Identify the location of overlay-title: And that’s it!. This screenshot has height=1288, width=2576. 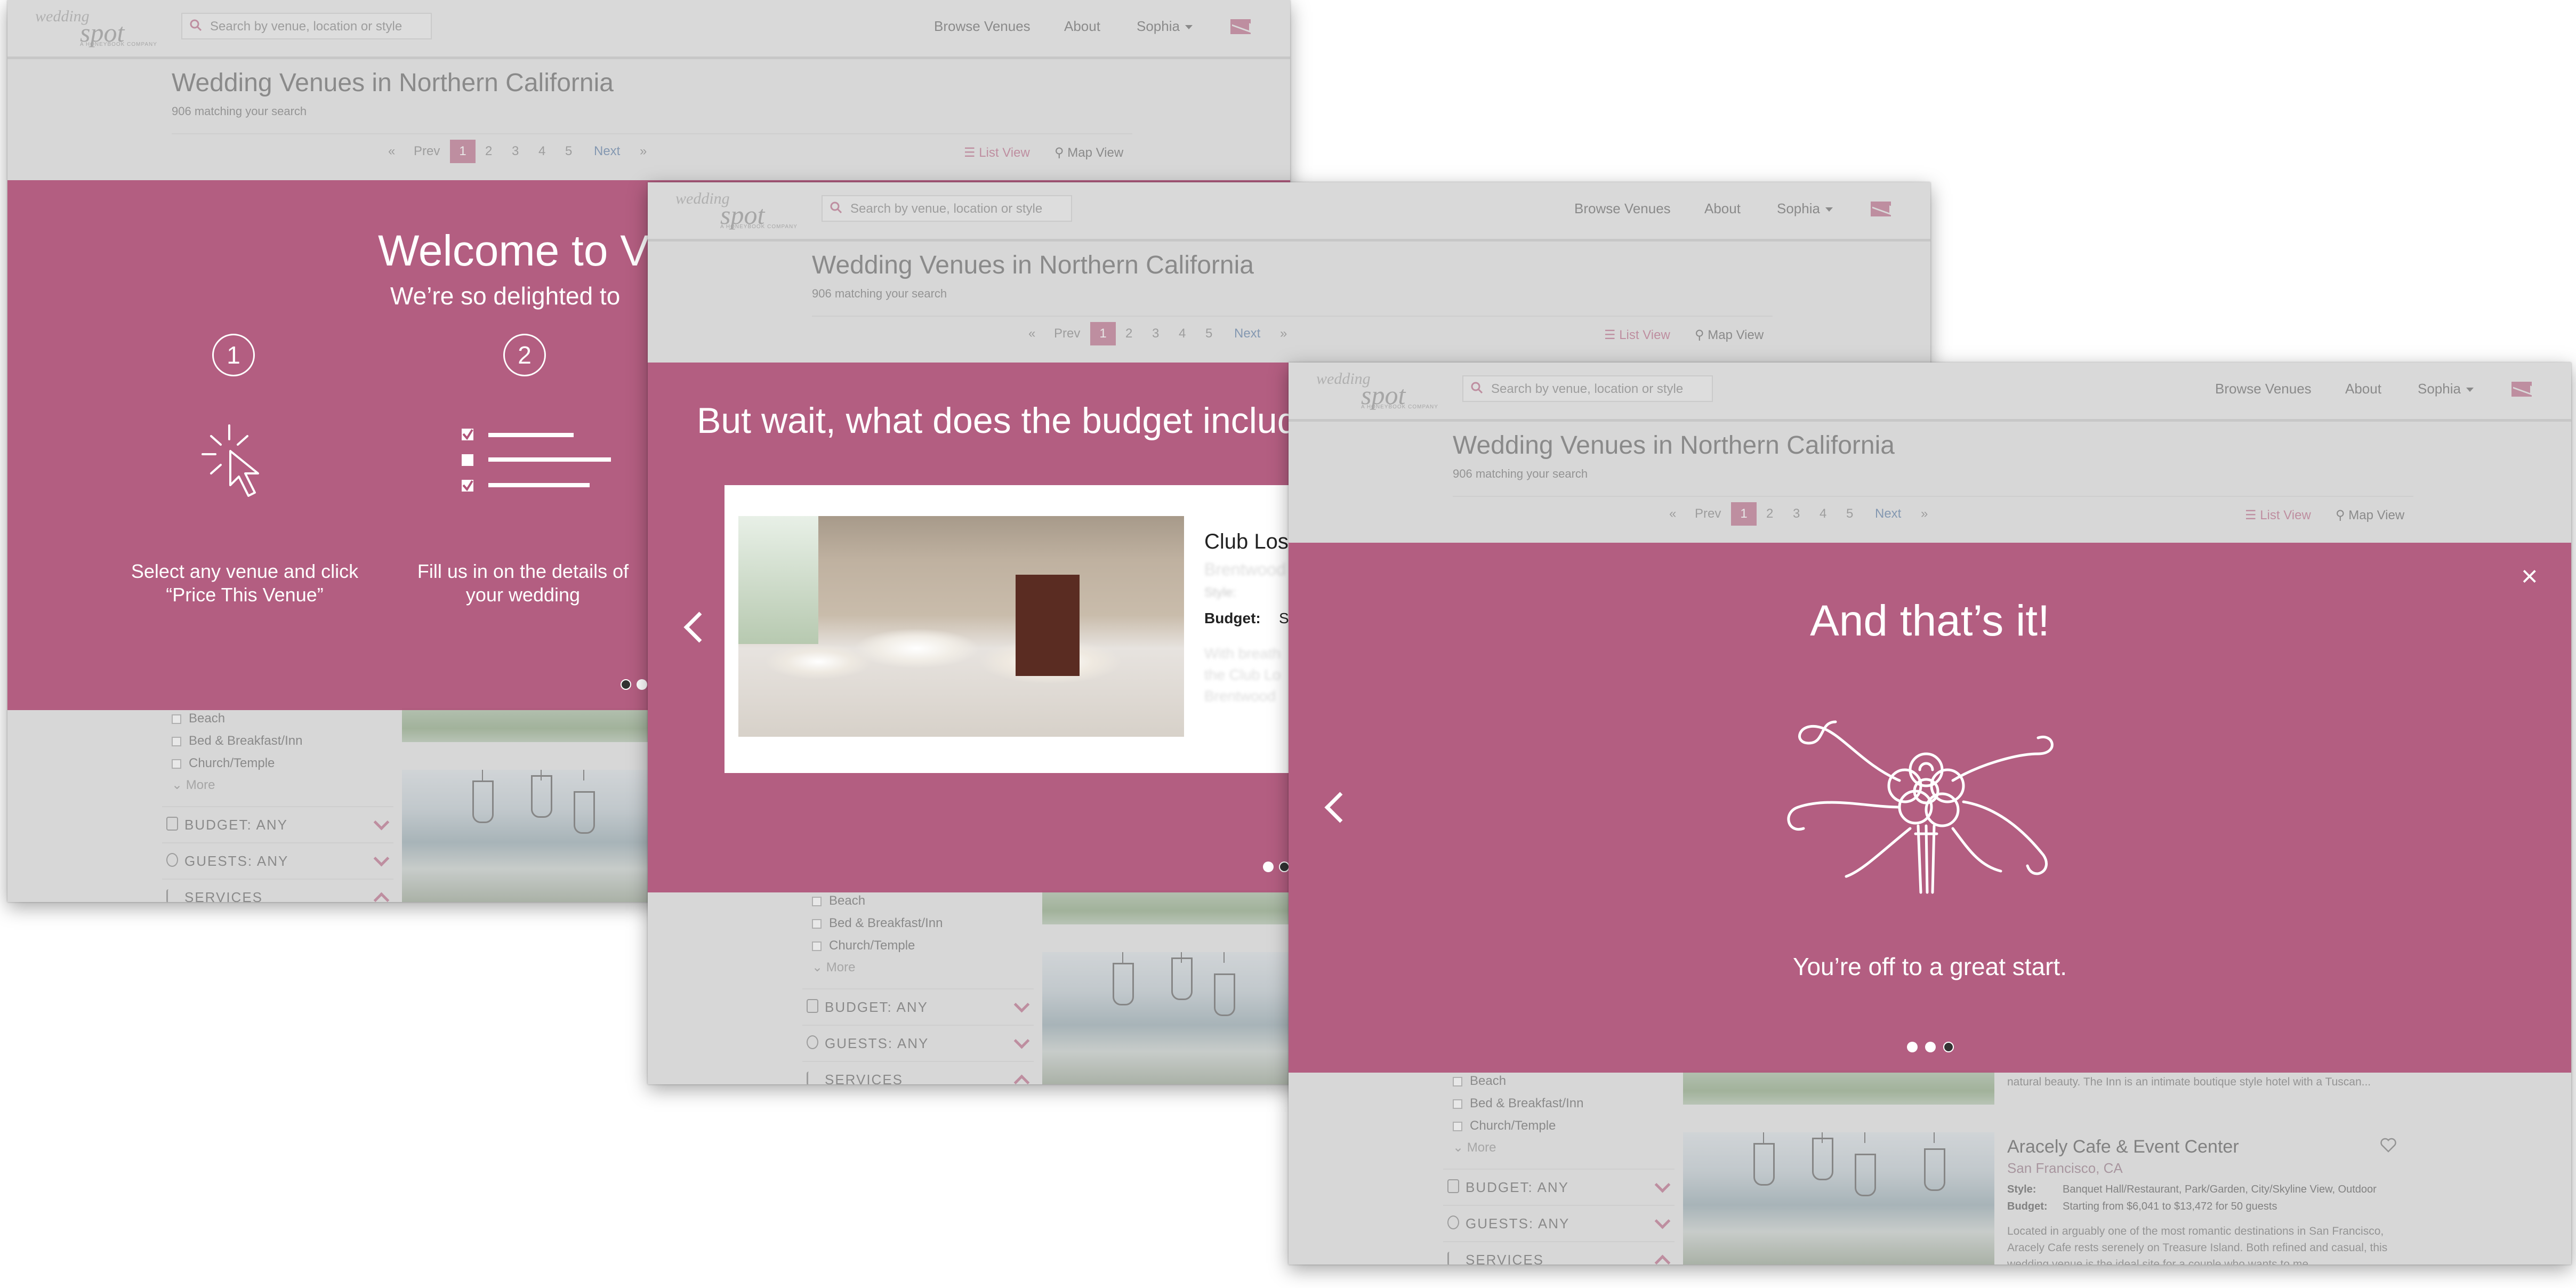
(1930, 621).